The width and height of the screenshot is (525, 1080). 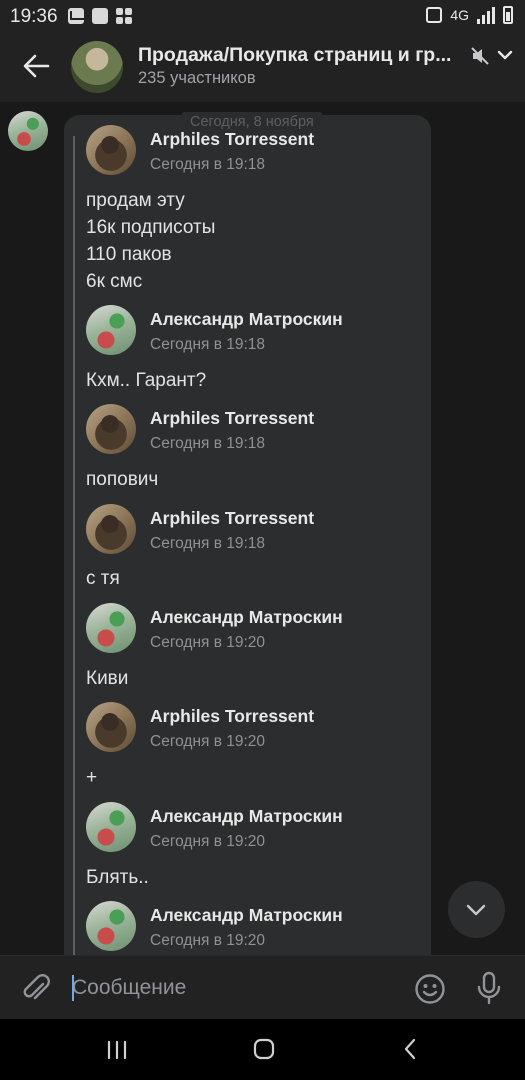 I want to click on notification-icons, so click(x=100, y=16).